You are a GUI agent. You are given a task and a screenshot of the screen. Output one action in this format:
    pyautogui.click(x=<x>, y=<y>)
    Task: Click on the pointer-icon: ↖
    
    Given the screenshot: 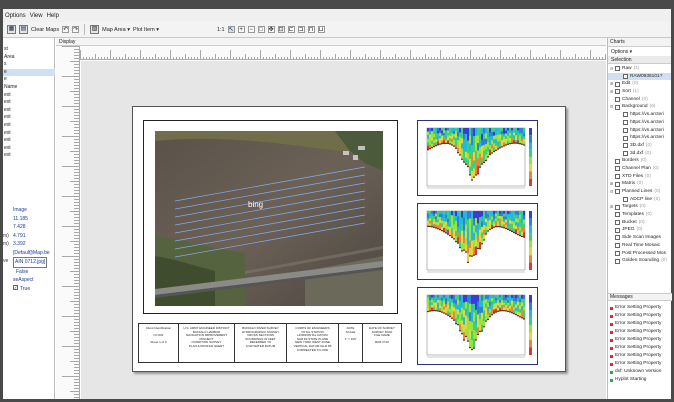 What is the action you would take?
    pyautogui.click(x=231, y=29)
    